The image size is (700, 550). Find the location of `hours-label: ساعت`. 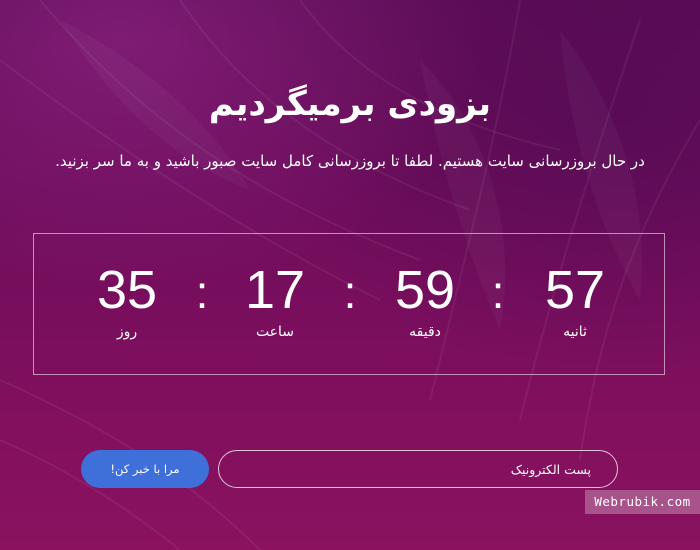

hours-label: ساعت is located at coordinates (275, 332).